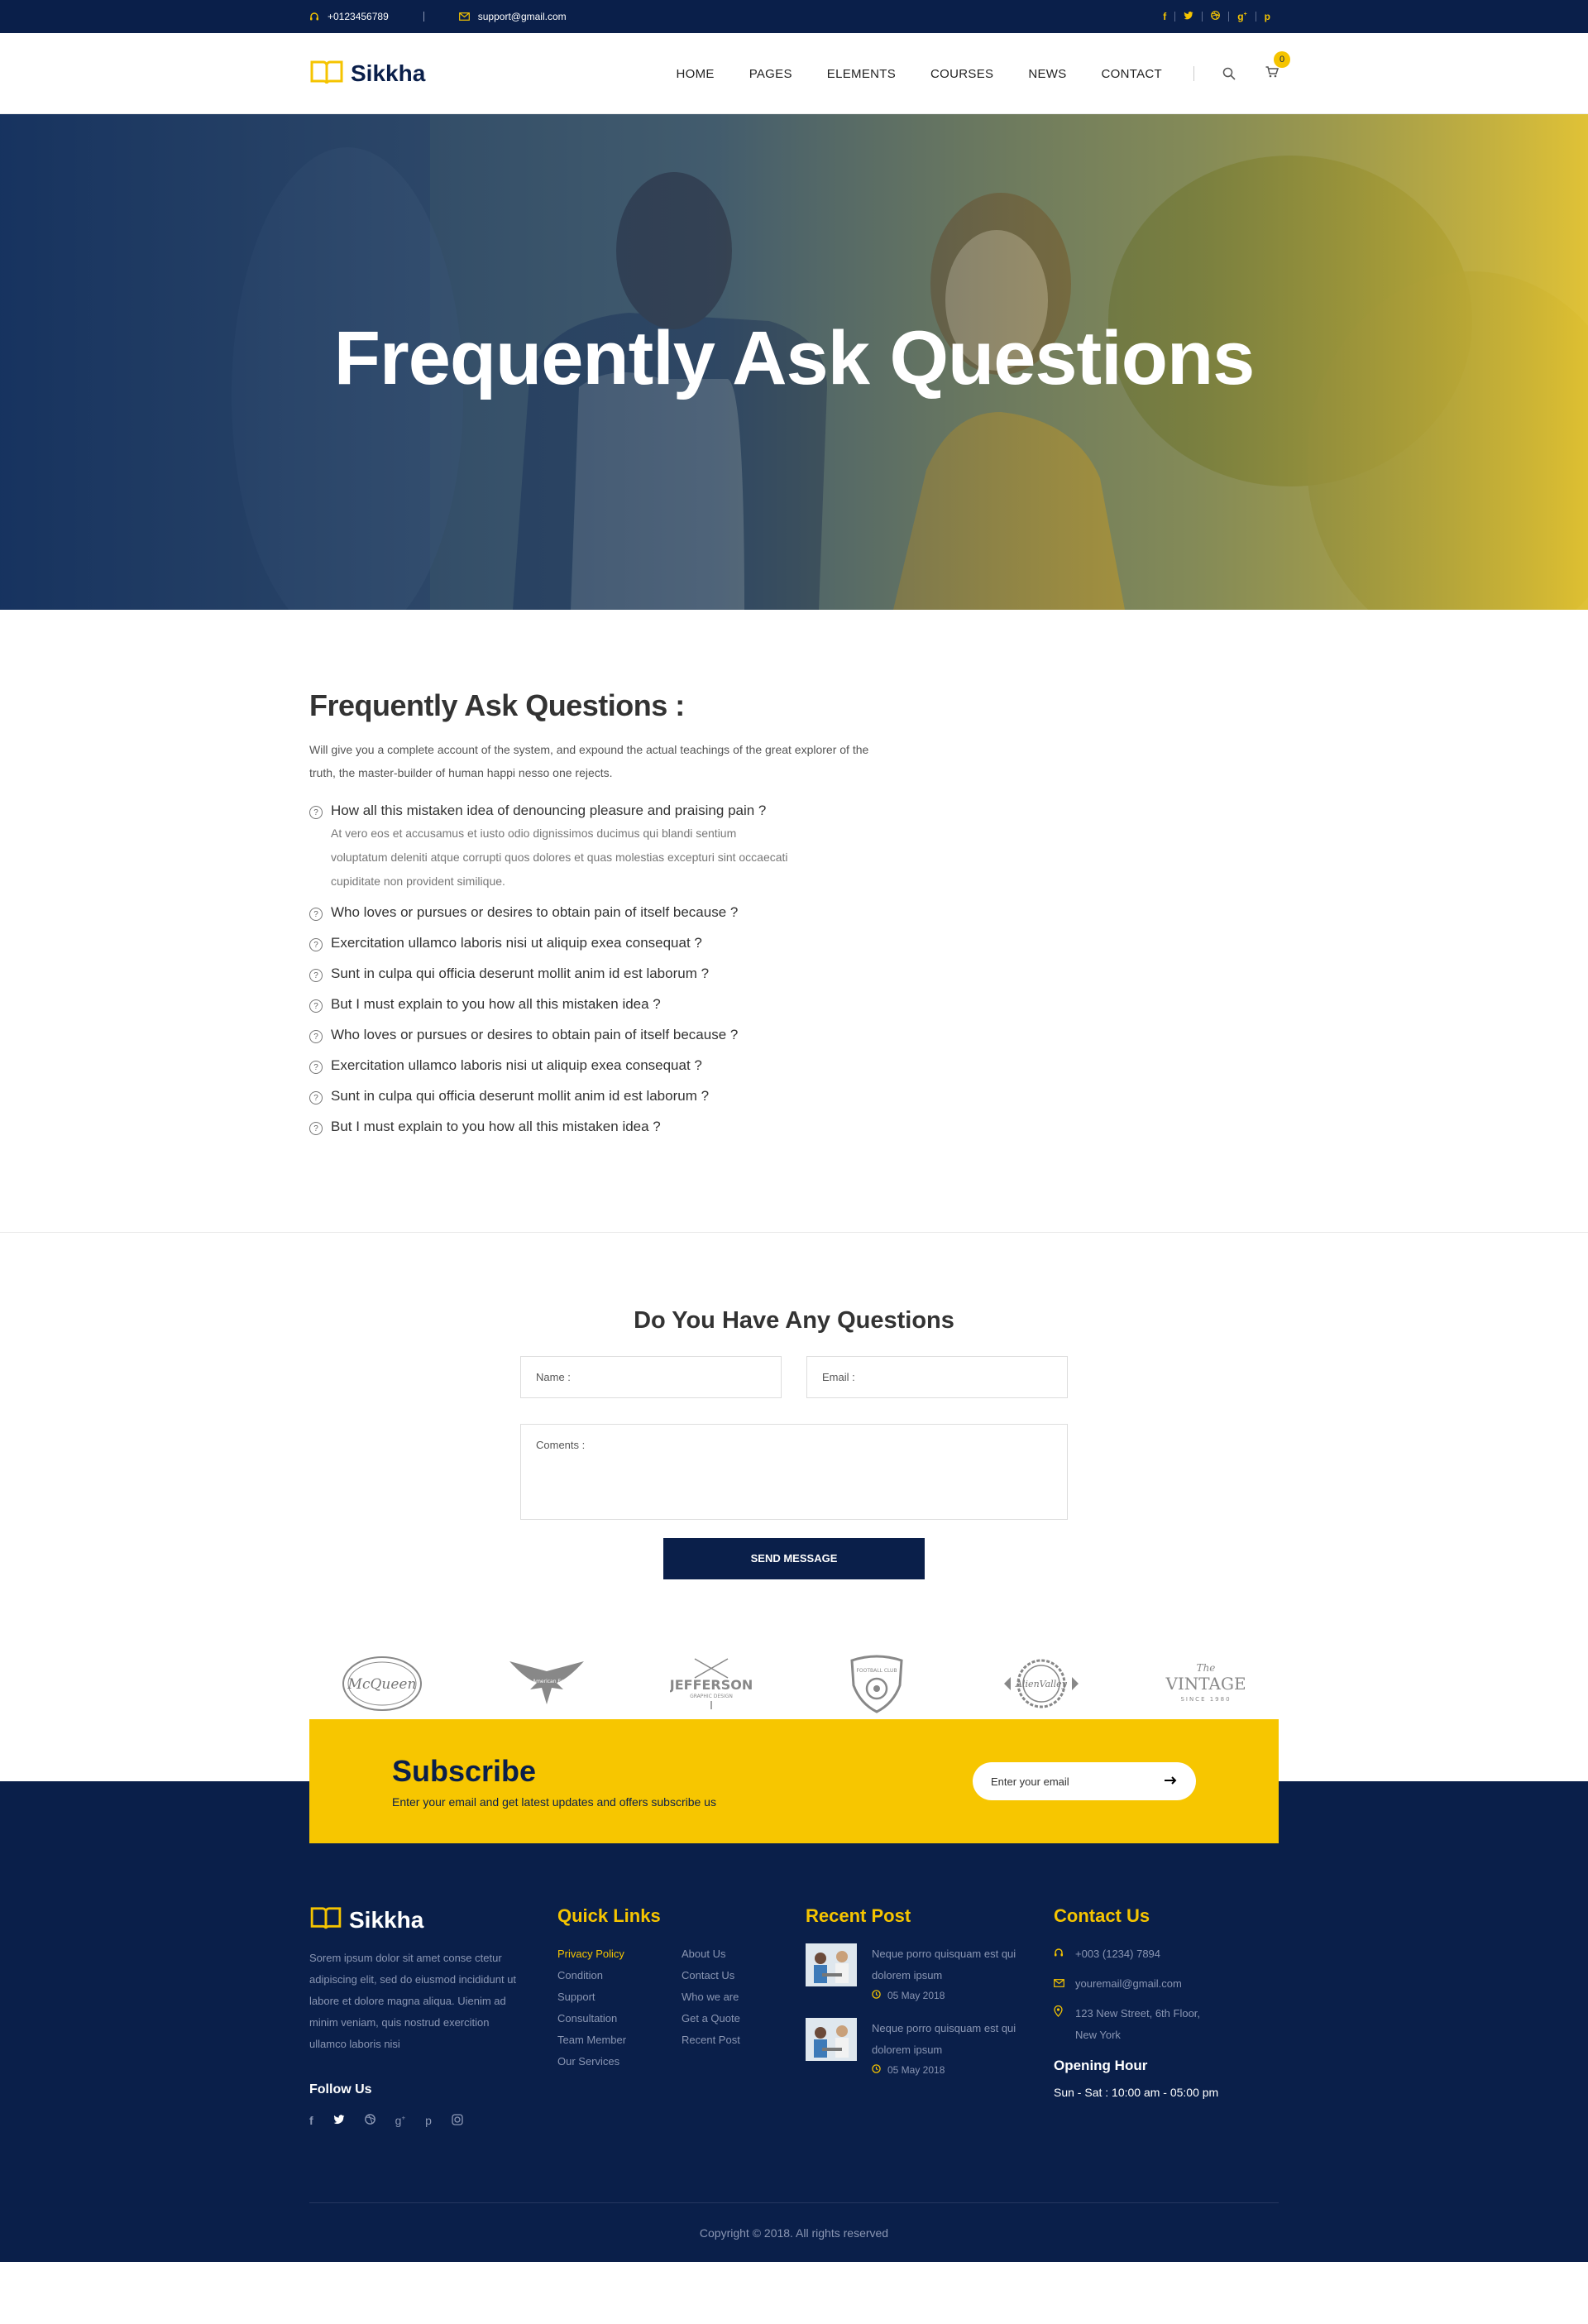  I want to click on quick-link: Contact Us, so click(744, 1975).